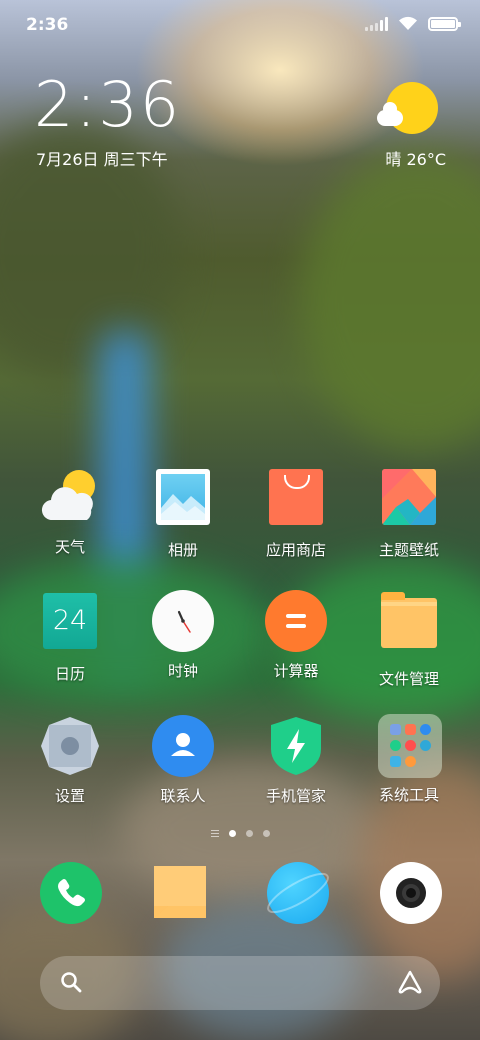 The image size is (480, 1040). I want to click on clock-widget-date: 7月26日 周三下午, so click(102, 158).